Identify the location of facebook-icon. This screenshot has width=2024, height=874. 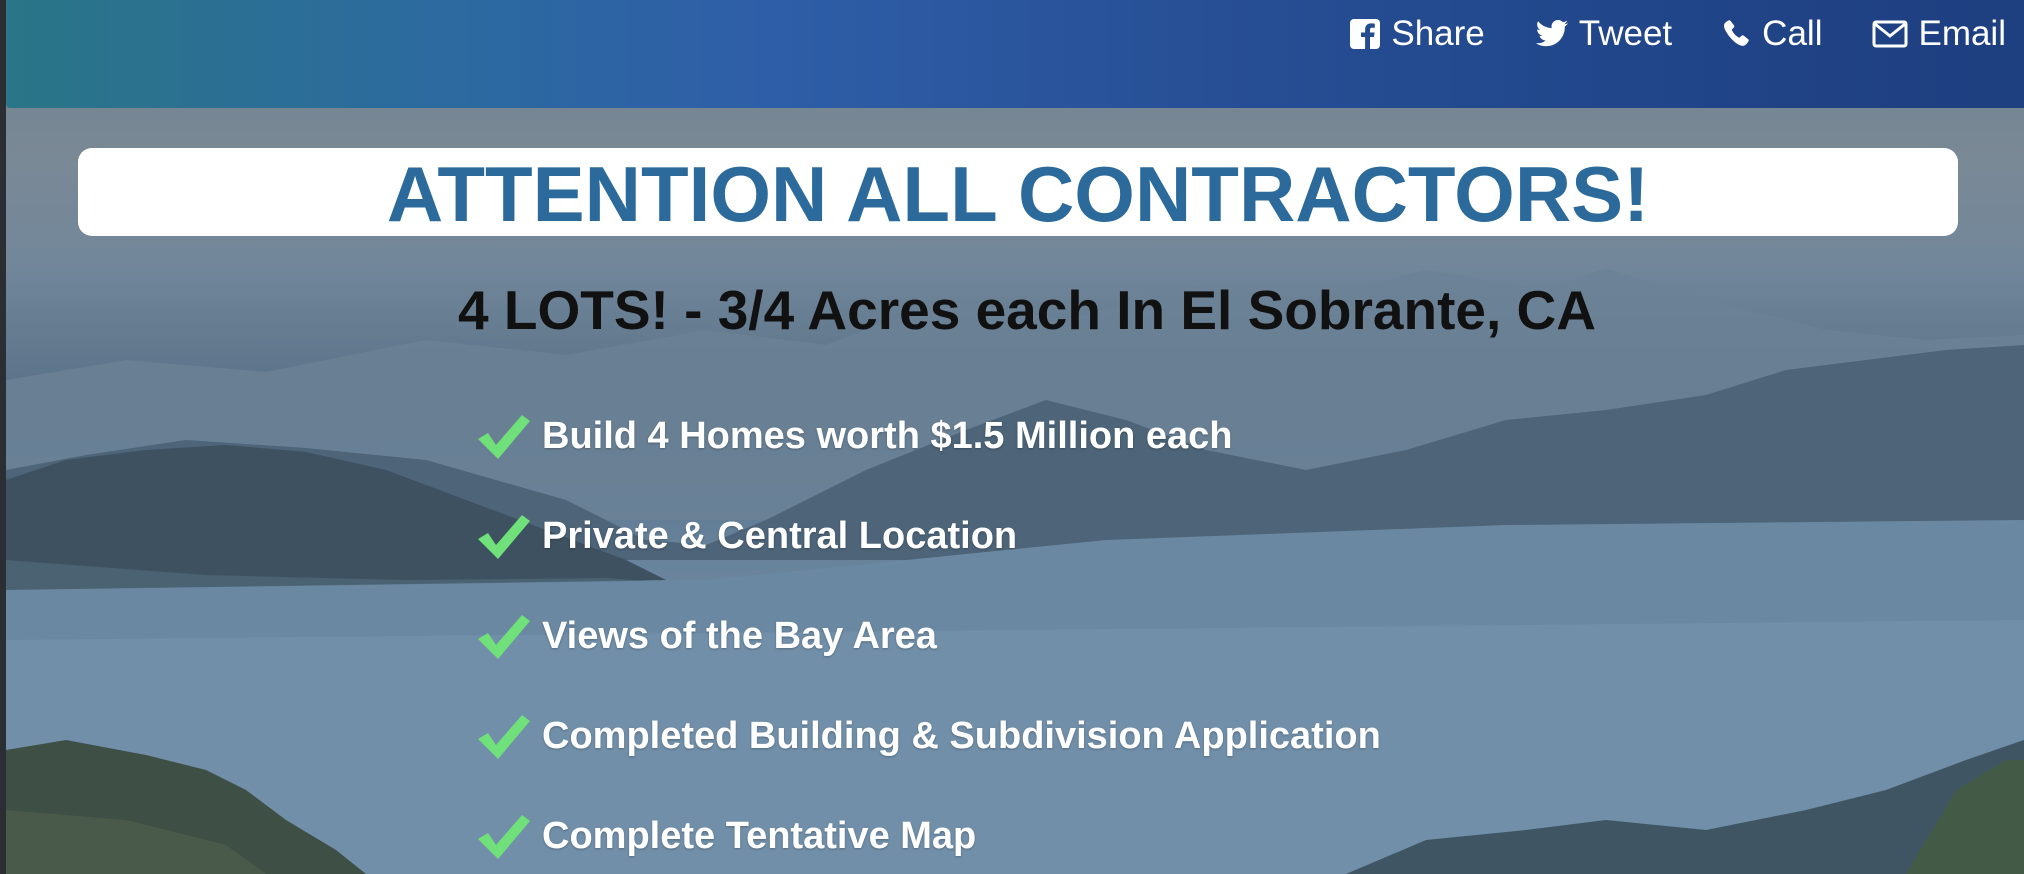
(1365, 34).